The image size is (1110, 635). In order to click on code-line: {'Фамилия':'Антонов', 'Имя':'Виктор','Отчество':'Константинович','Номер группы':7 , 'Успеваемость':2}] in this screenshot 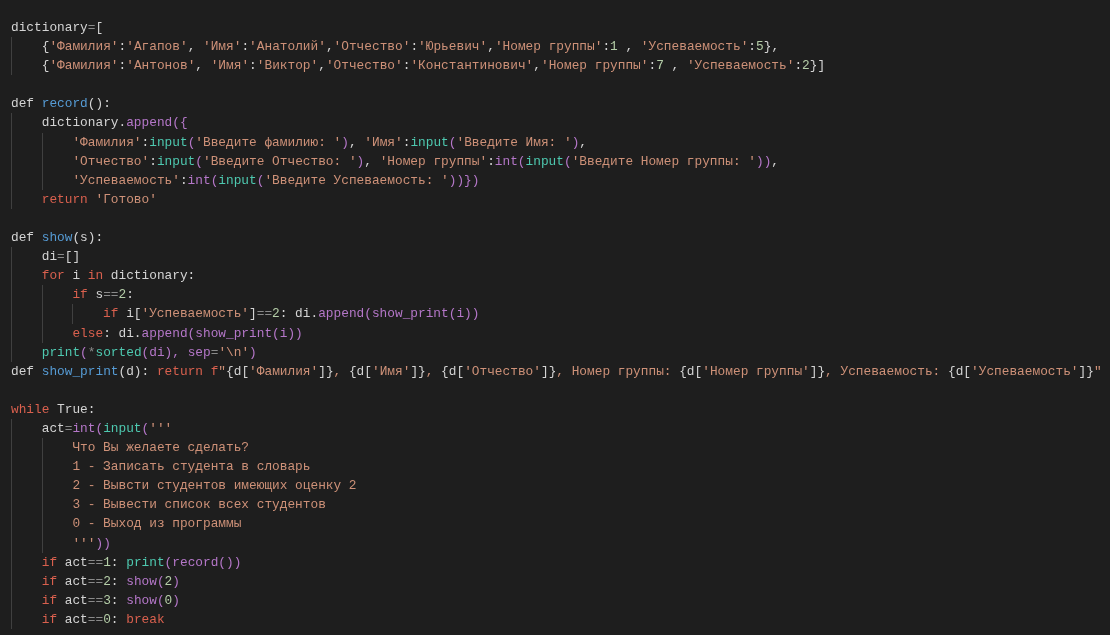, I will do `click(433, 66)`.